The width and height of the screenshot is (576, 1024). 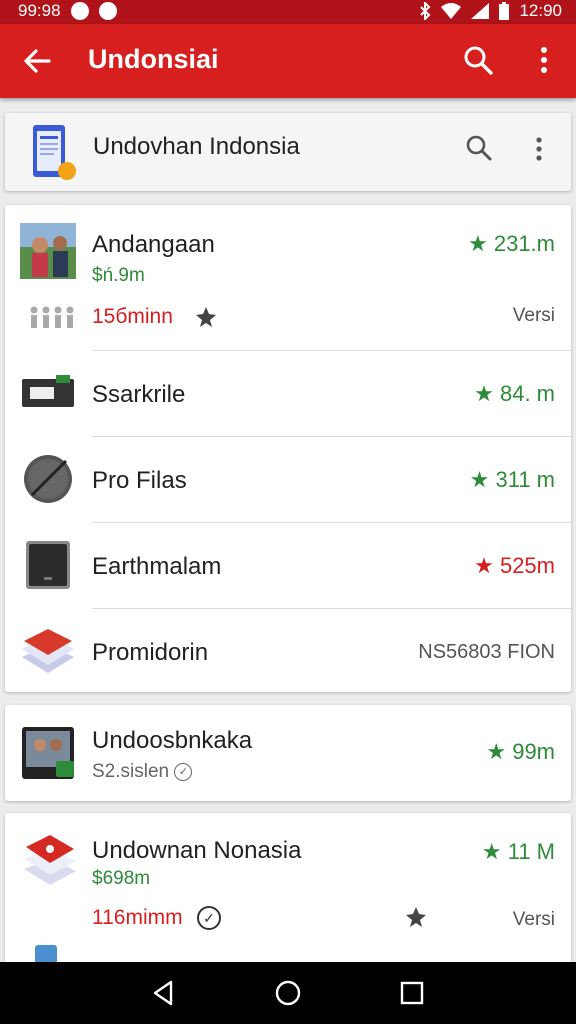 What do you see at coordinates (48, 391) in the screenshot?
I see `app-card-icon` at bounding box center [48, 391].